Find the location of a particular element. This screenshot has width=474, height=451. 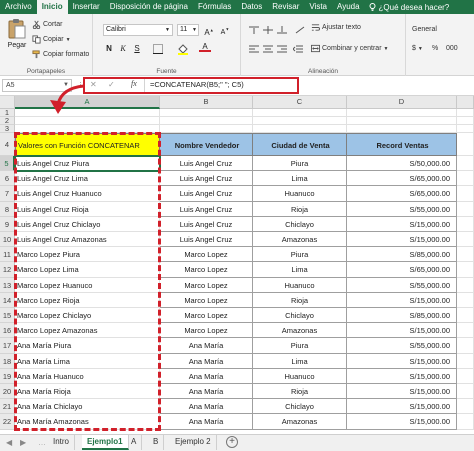

concat-result-cell: Marco Lopez Lima is located at coordinates (87, 270).